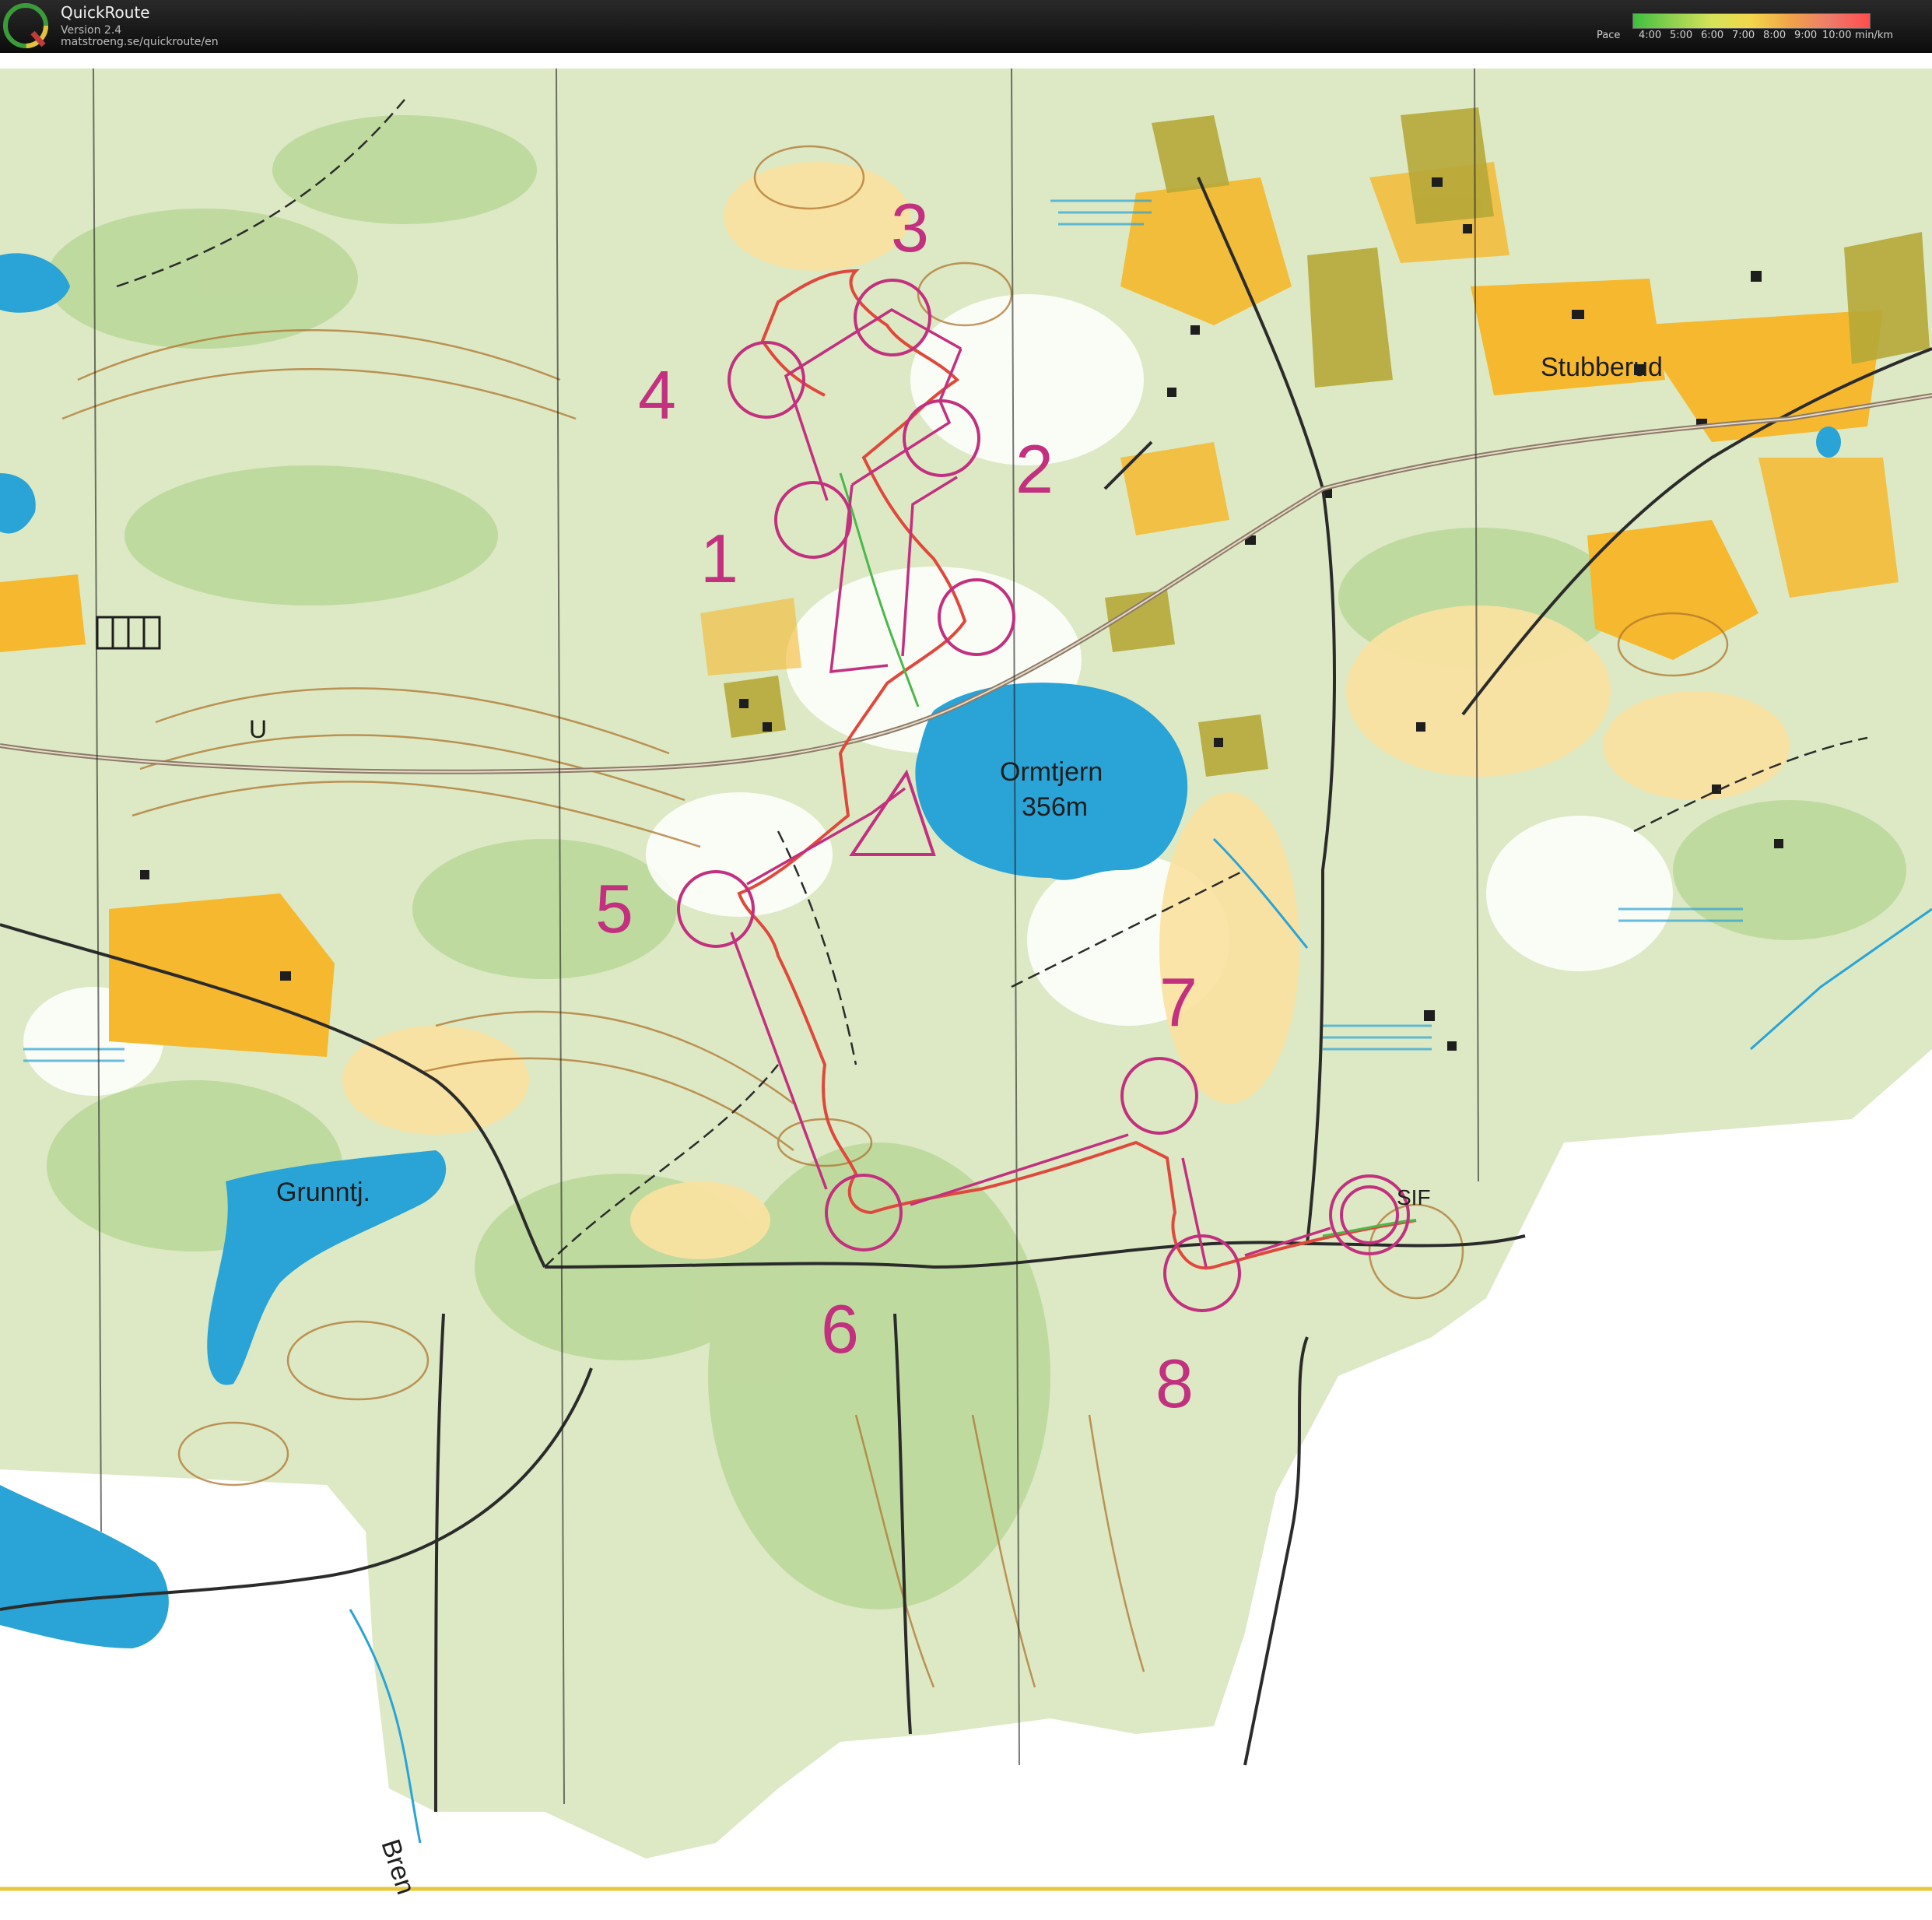 This screenshot has height=1920, width=1932. I want to click on pace-legend-label: Pace, so click(1609, 35).